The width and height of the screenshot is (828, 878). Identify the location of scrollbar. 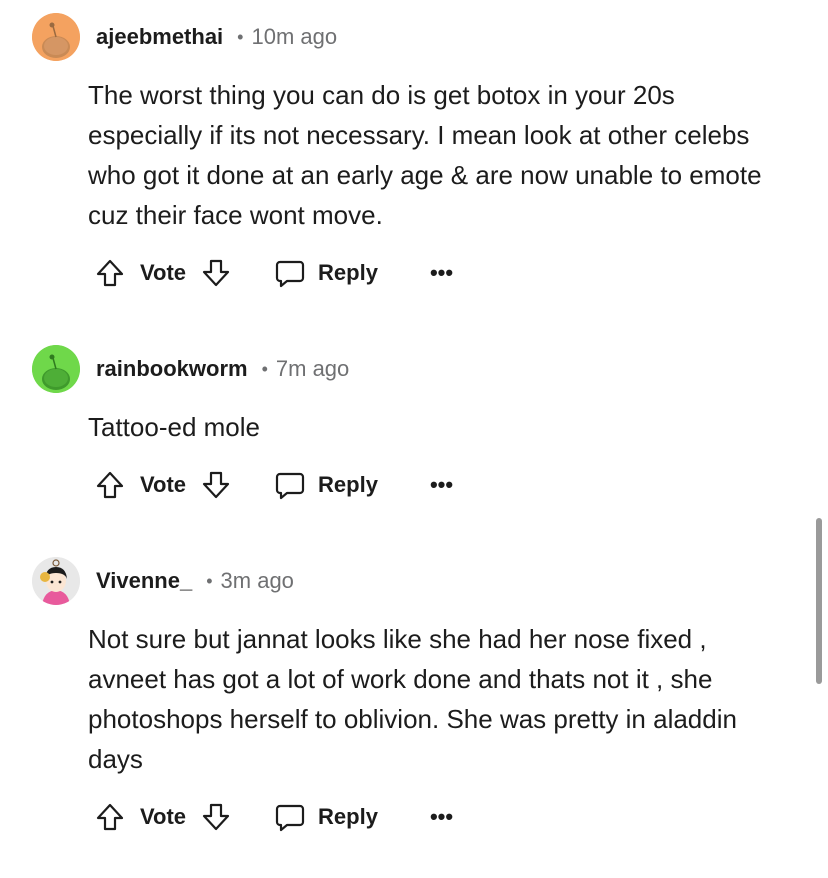
(819, 601).